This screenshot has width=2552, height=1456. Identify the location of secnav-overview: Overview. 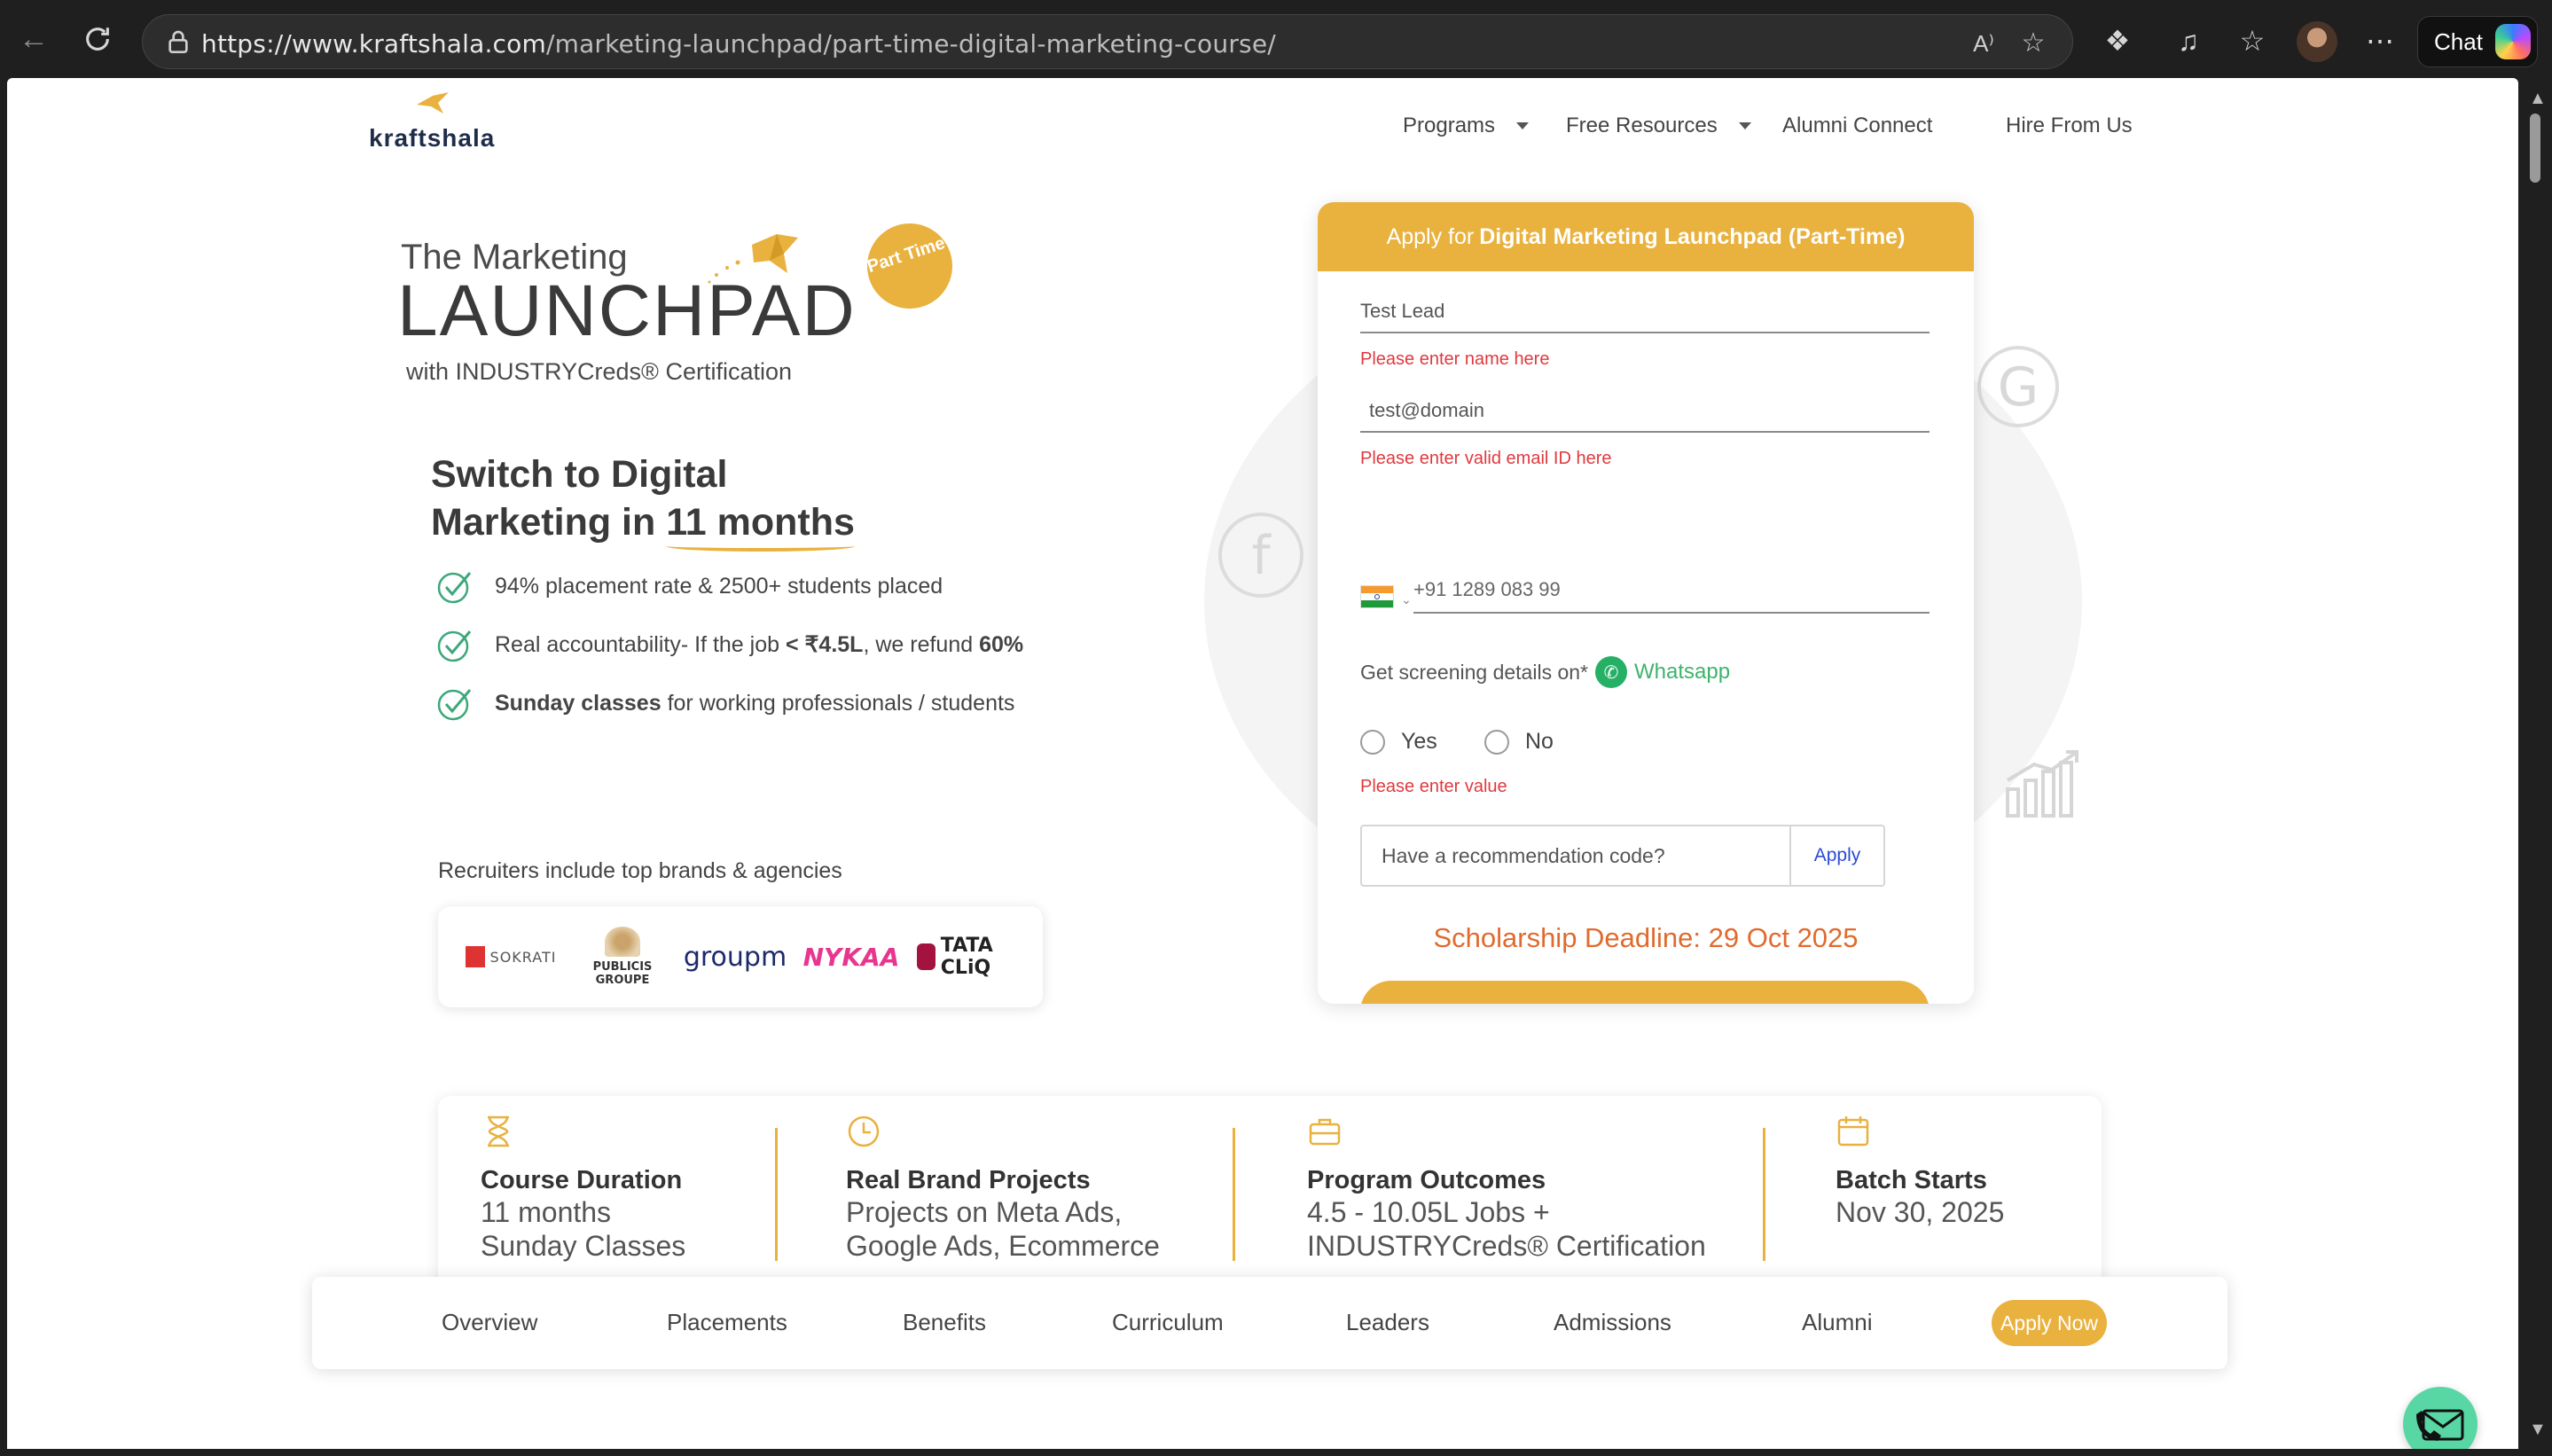
(489, 1322).